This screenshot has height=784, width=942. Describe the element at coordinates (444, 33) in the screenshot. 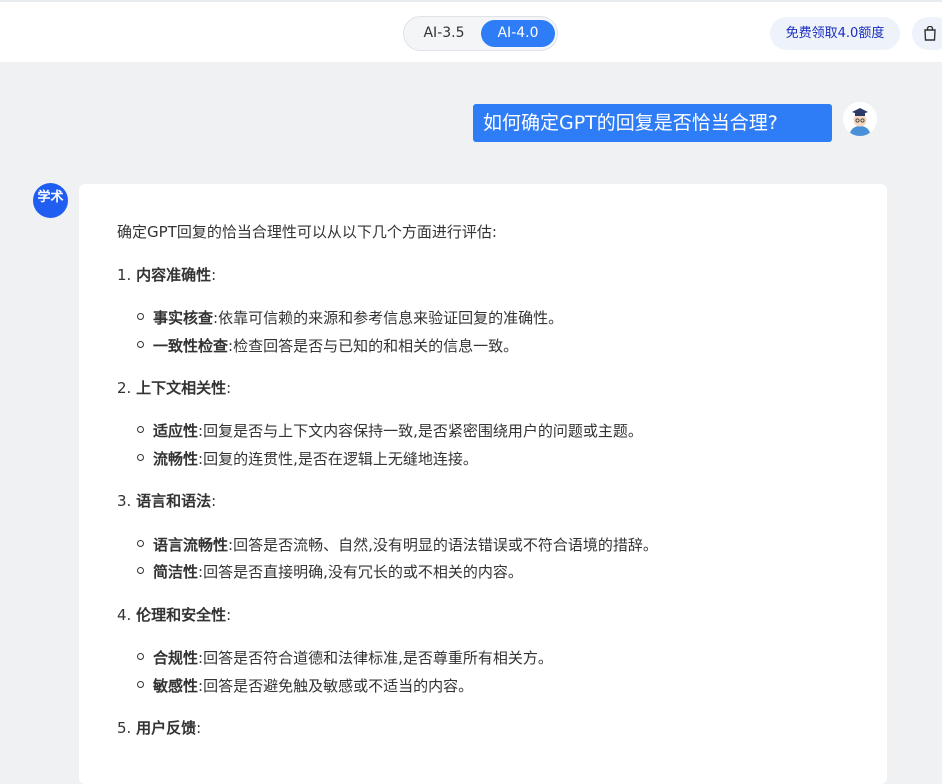

I see `model-option-ai-3-5: AI-3.5` at that location.